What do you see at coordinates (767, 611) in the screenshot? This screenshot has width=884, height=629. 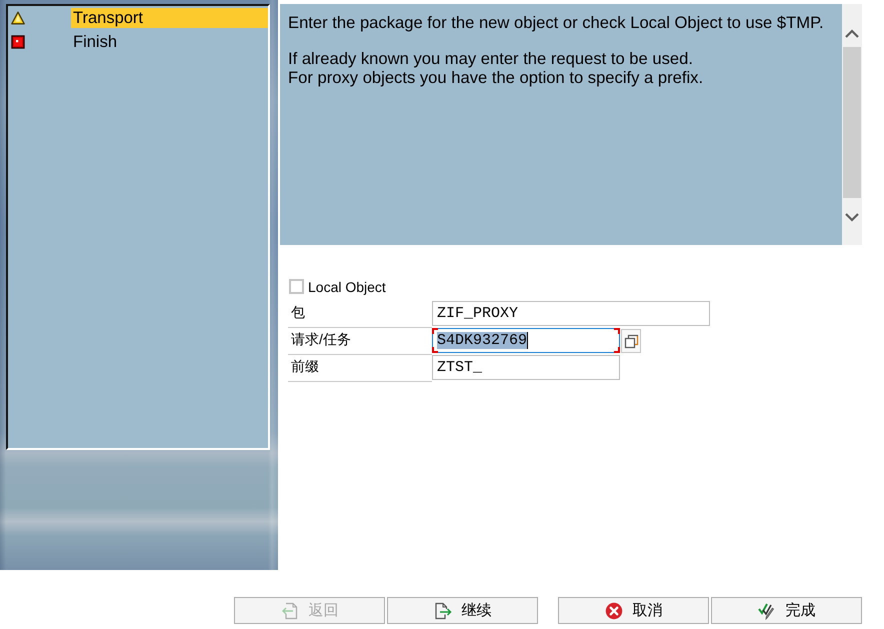 I see `checkmark-pencil-icon` at bounding box center [767, 611].